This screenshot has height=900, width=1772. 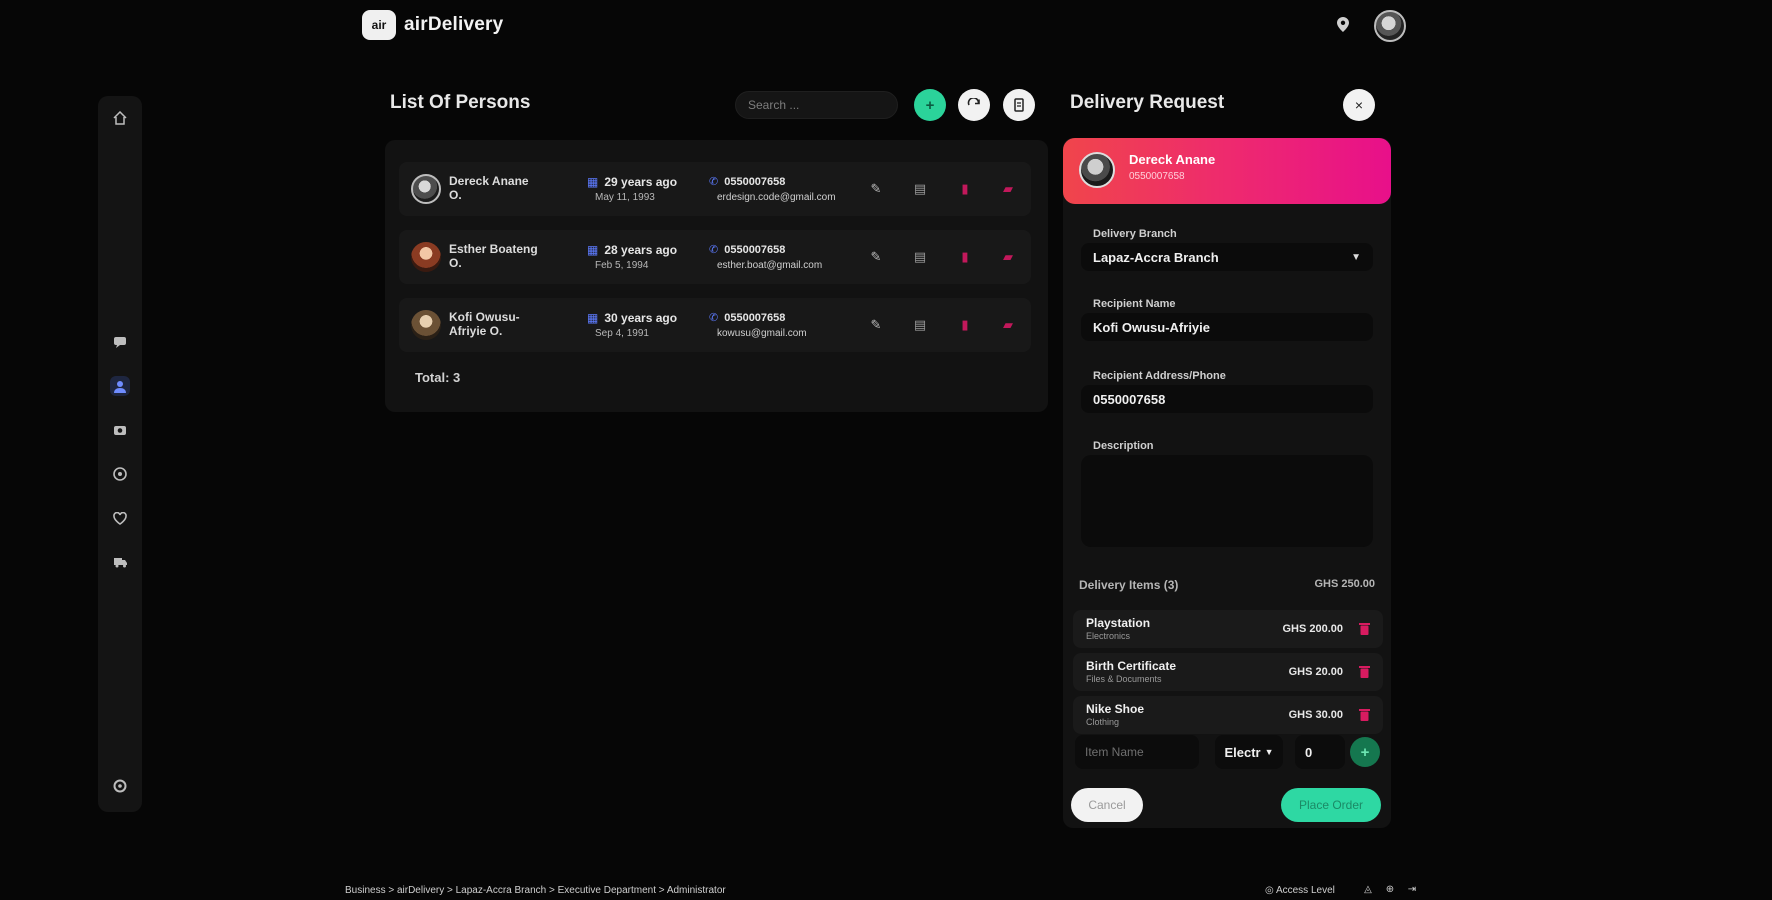 I want to click on person-dob: May 11, 1993, so click(x=625, y=197).